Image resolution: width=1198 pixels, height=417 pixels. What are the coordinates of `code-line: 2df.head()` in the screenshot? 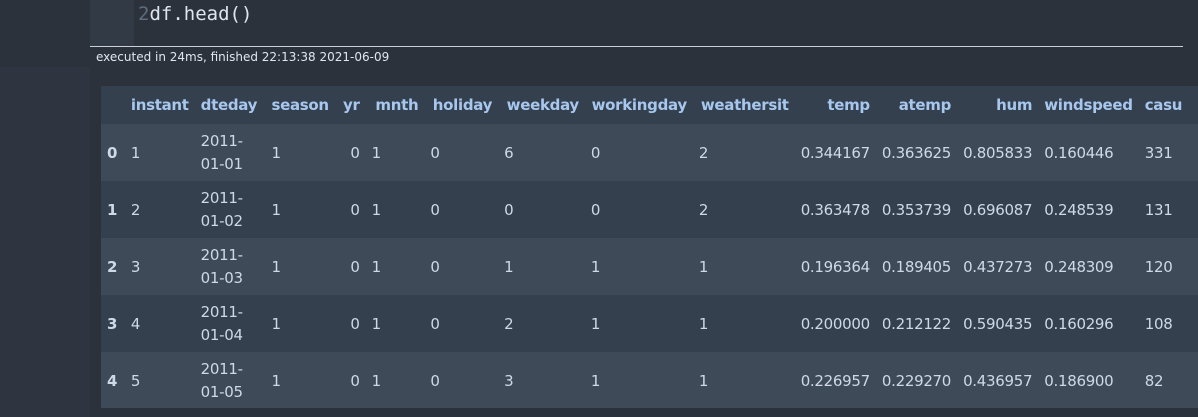 It's located at (195, 14).